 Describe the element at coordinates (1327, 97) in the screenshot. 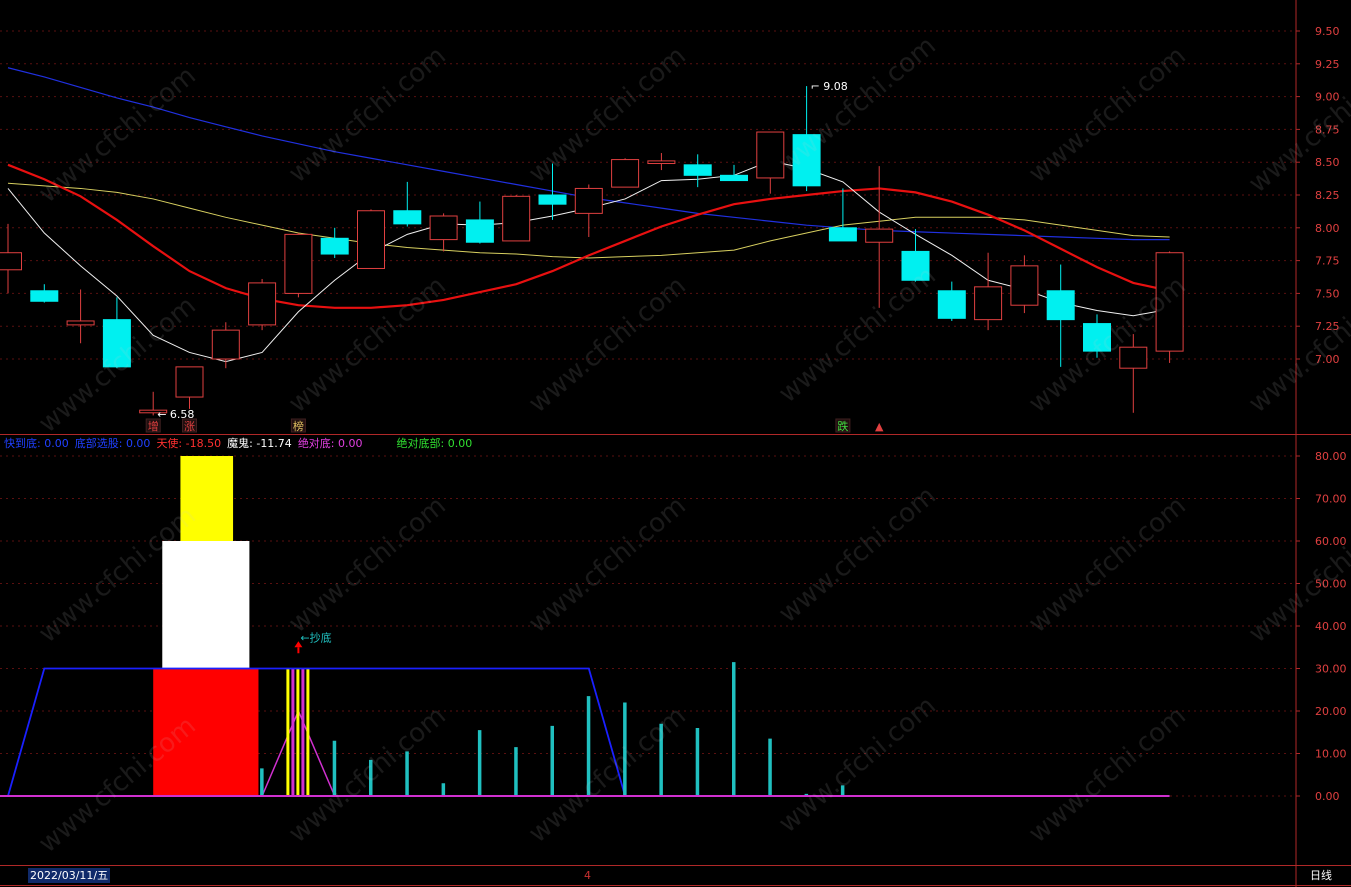

I see `price-tick-label: 9.00` at that location.